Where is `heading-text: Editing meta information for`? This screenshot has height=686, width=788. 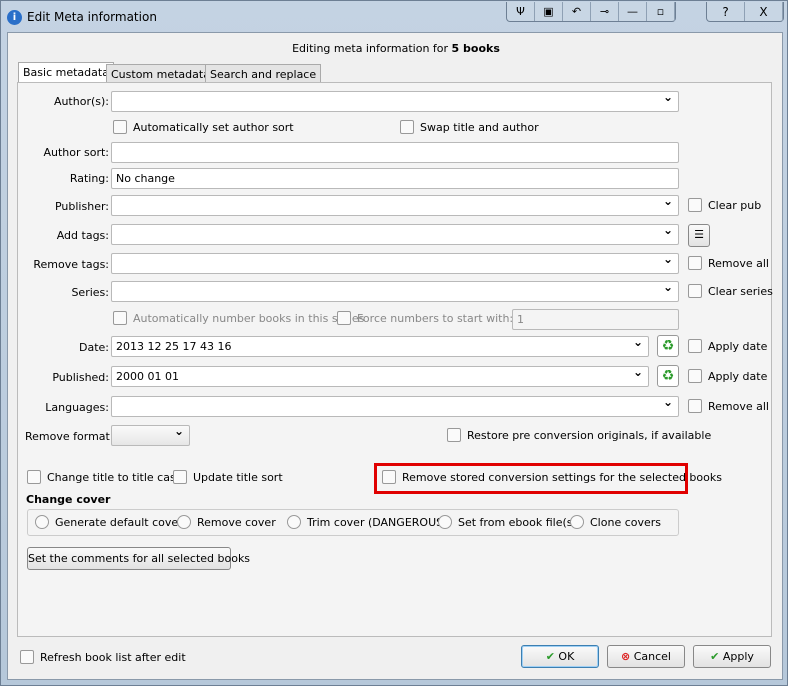
heading-text: Editing meta information for is located at coordinates (372, 48).